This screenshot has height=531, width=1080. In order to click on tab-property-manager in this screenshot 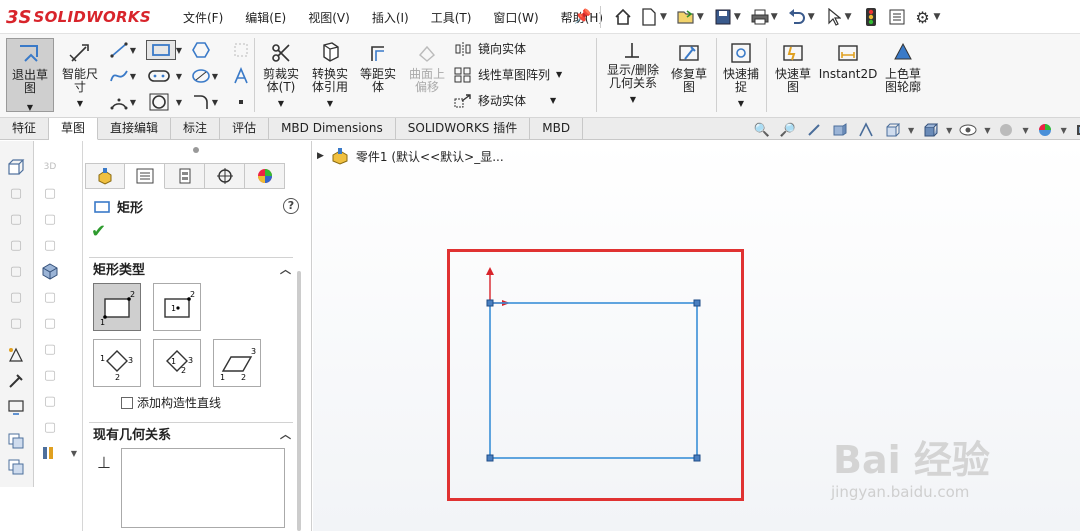, I will do `click(145, 176)`.